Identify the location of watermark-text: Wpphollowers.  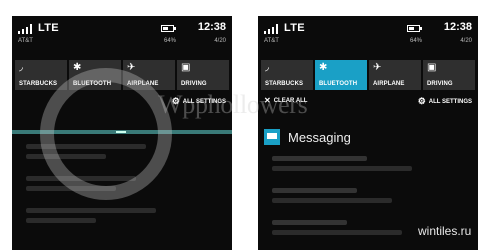
(233, 104).